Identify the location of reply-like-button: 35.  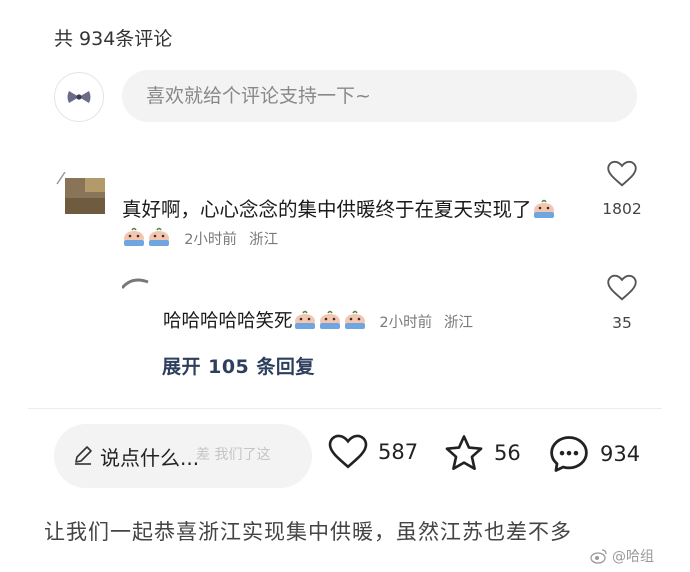
(622, 303).